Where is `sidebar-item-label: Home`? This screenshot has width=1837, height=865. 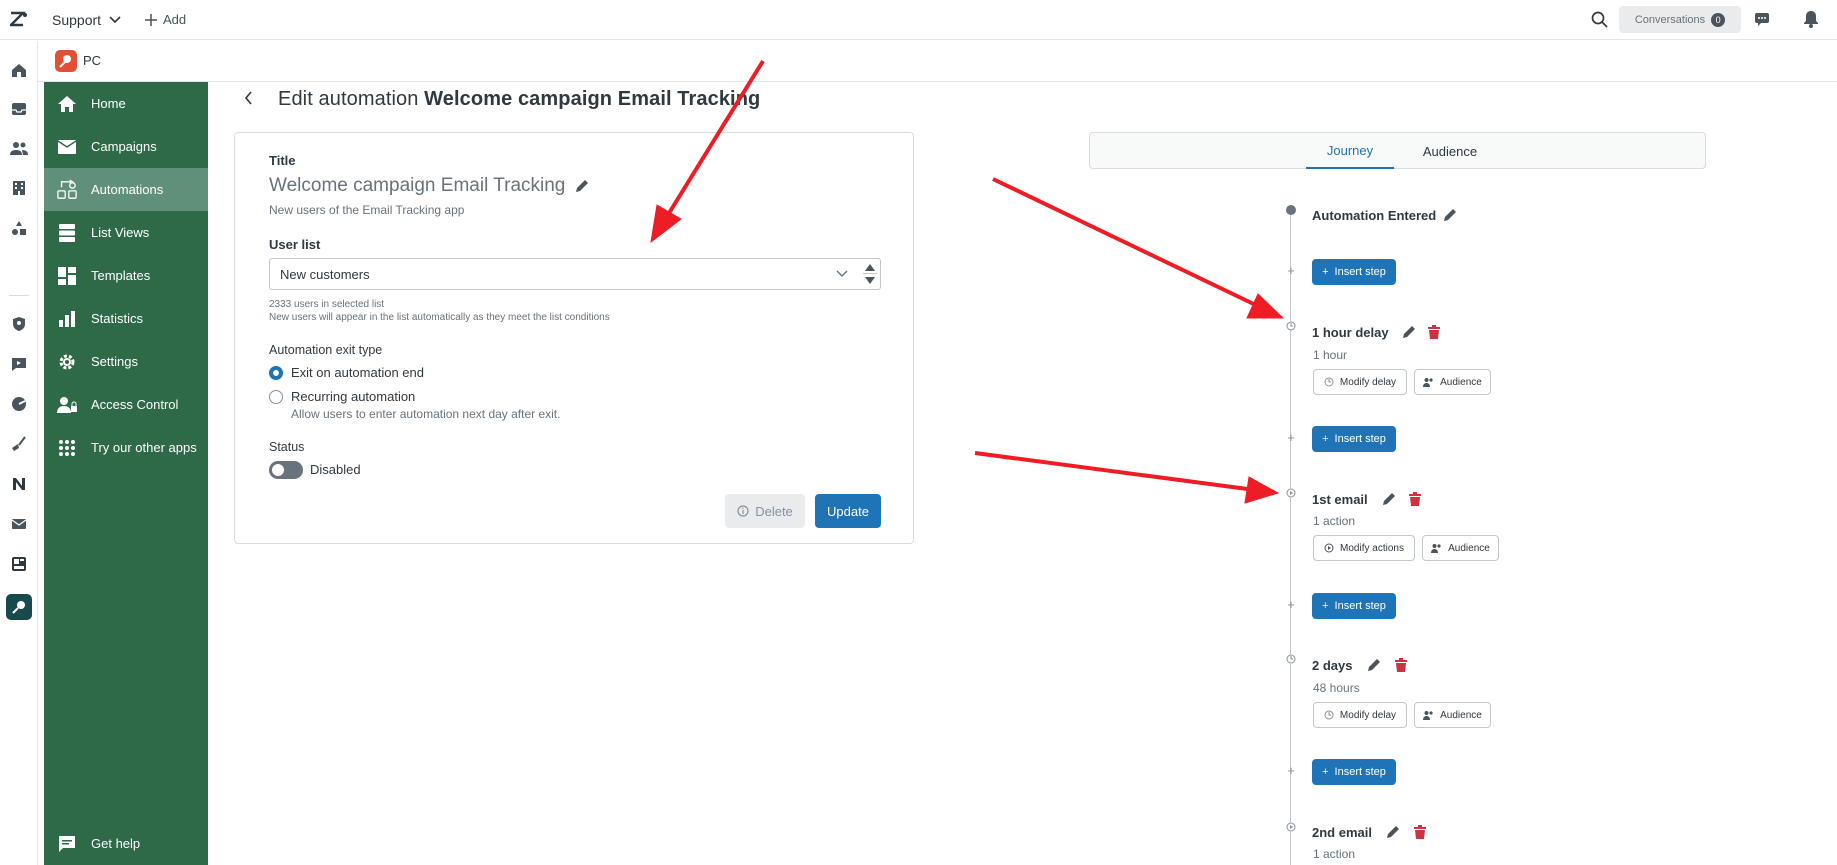
sidebar-item-label: Home is located at coordinates (108, 103).